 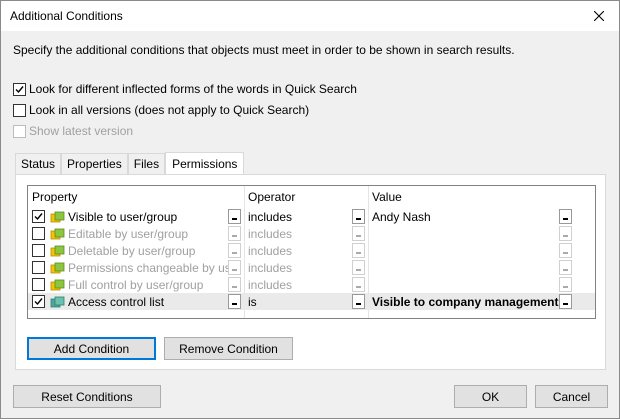 I want to click on property-cell: Access control list, so click(x=145, y=301).